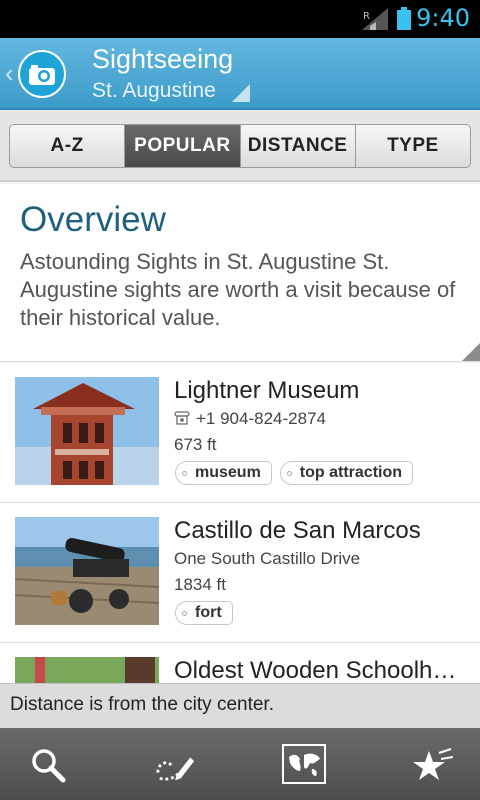 The height and width of the screenshot is (800, 480). What do you see at coordinates (375, 19) in the screenshot?
I see `signal-roaming-icon: R` at bounding box center [375, 19].